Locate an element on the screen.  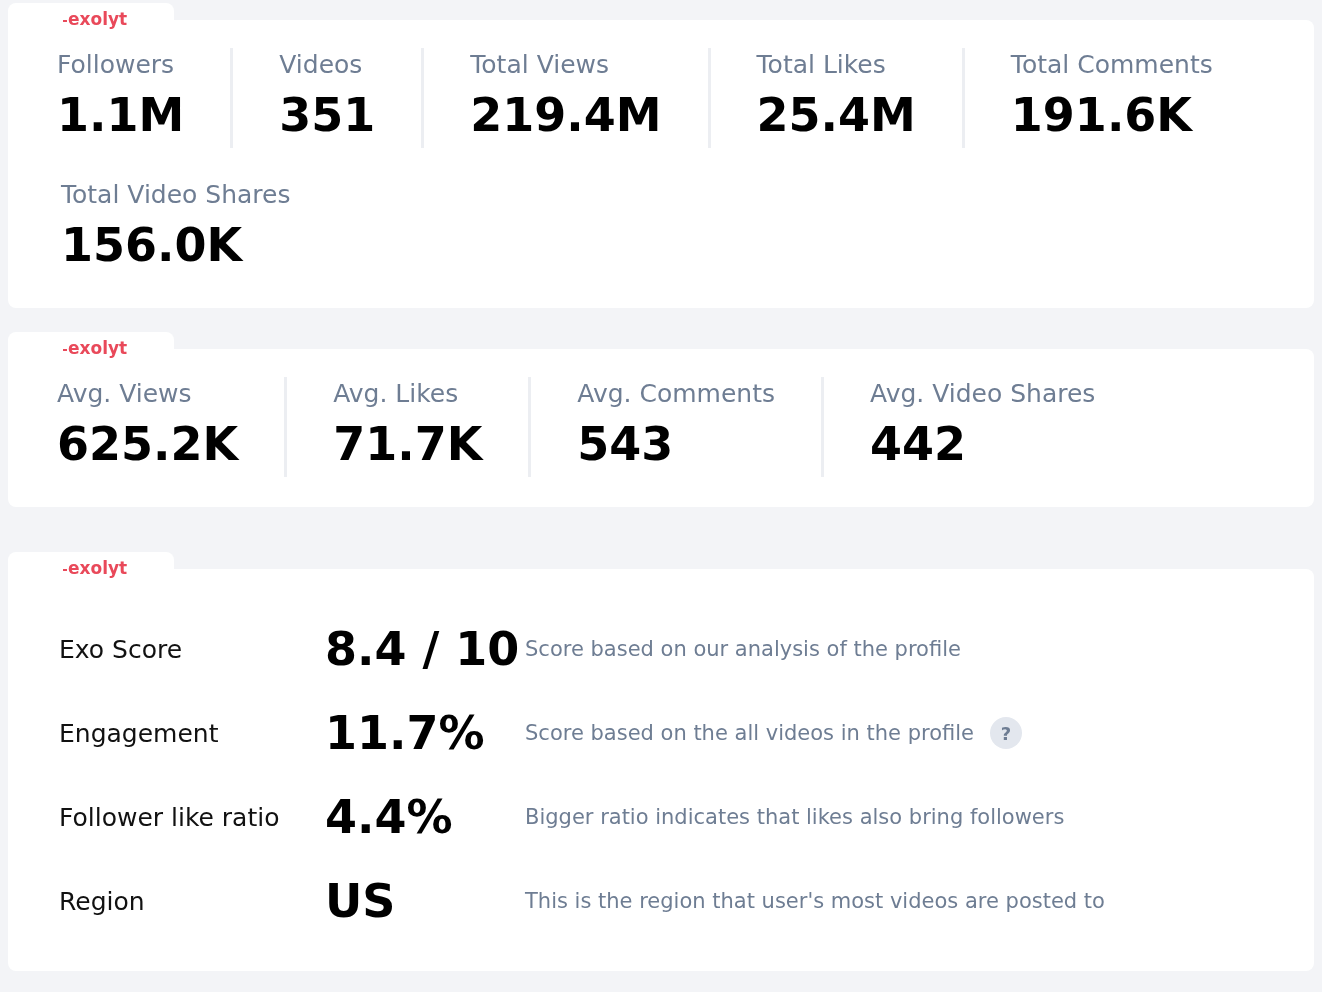
metric-label: Engagement is located at coordinates (139, 733).